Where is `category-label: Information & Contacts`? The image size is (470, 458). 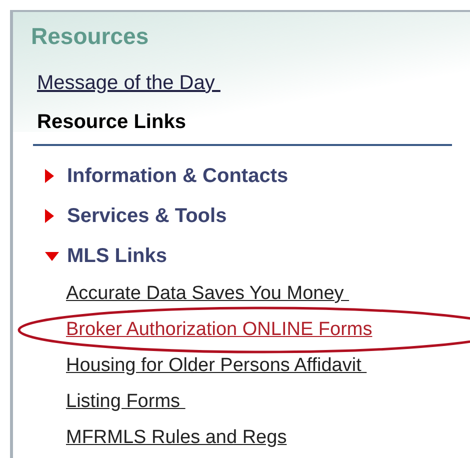
category-label: Information & Contacts is located at coordinates (177, 176).